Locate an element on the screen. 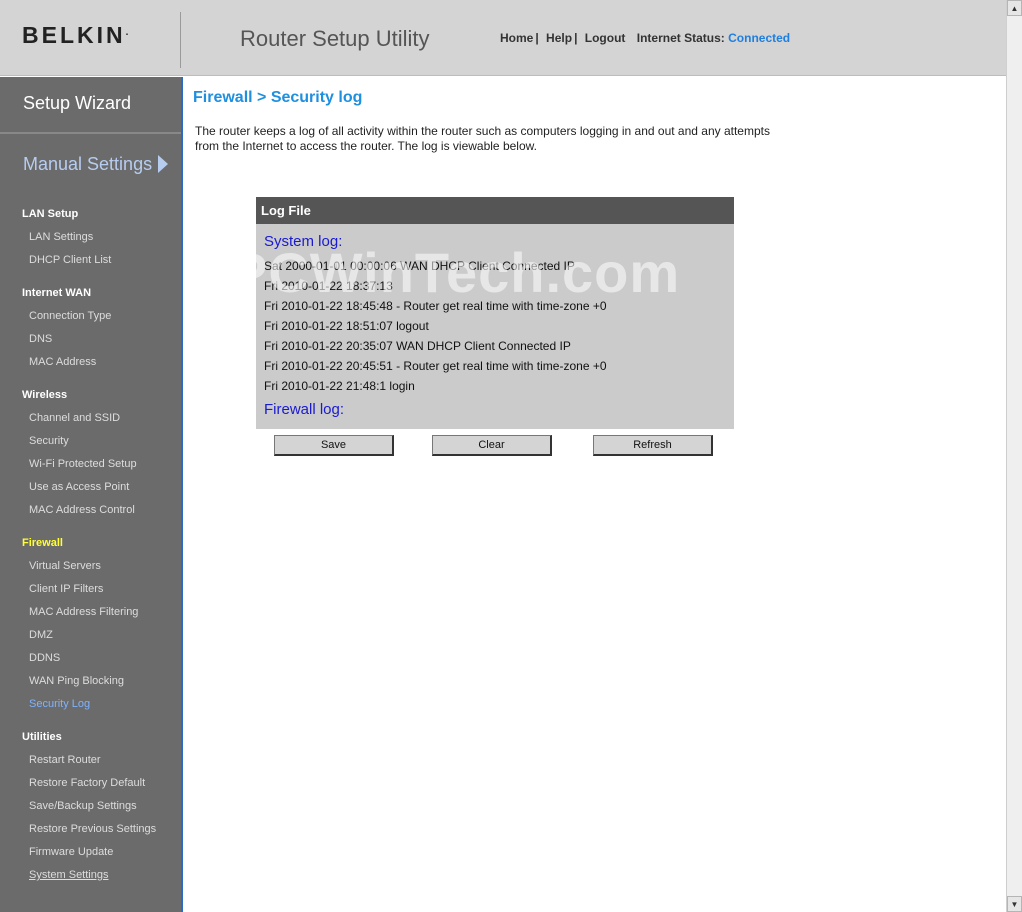 The image size is (1022, 912). sidebar-item-dns: DNS is located at coordinates (40, 339).